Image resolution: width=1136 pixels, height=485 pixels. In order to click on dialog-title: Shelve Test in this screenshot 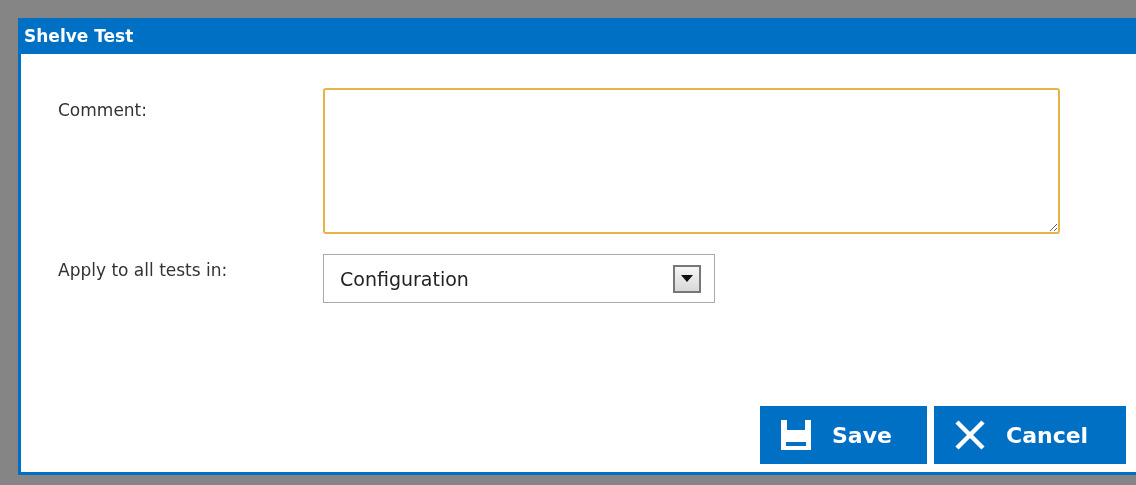, I will do `click(577, 36)`.